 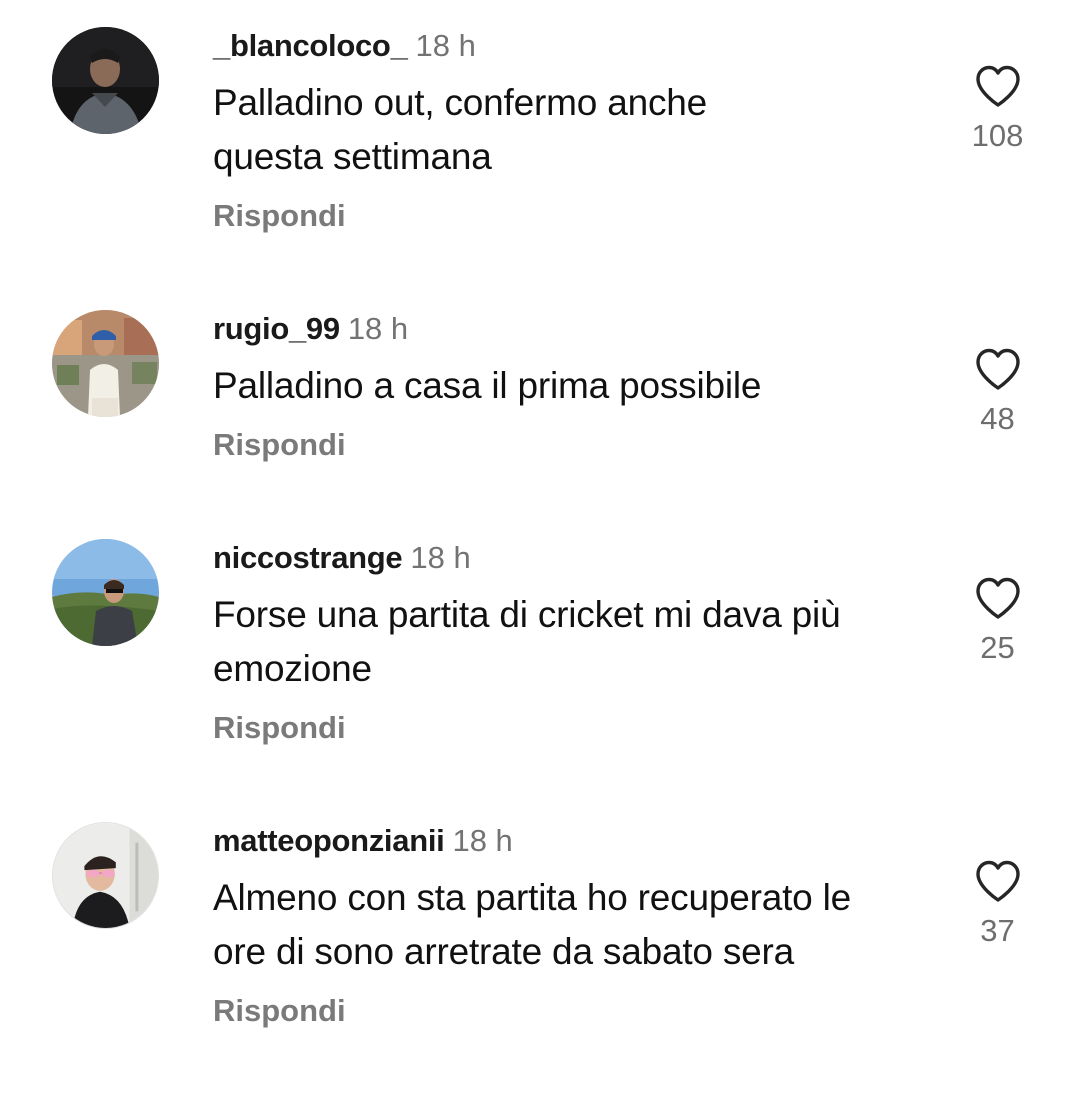 I want to click on comment-text: Palladino a casa il prima possibile, so click(x=487, y=385).